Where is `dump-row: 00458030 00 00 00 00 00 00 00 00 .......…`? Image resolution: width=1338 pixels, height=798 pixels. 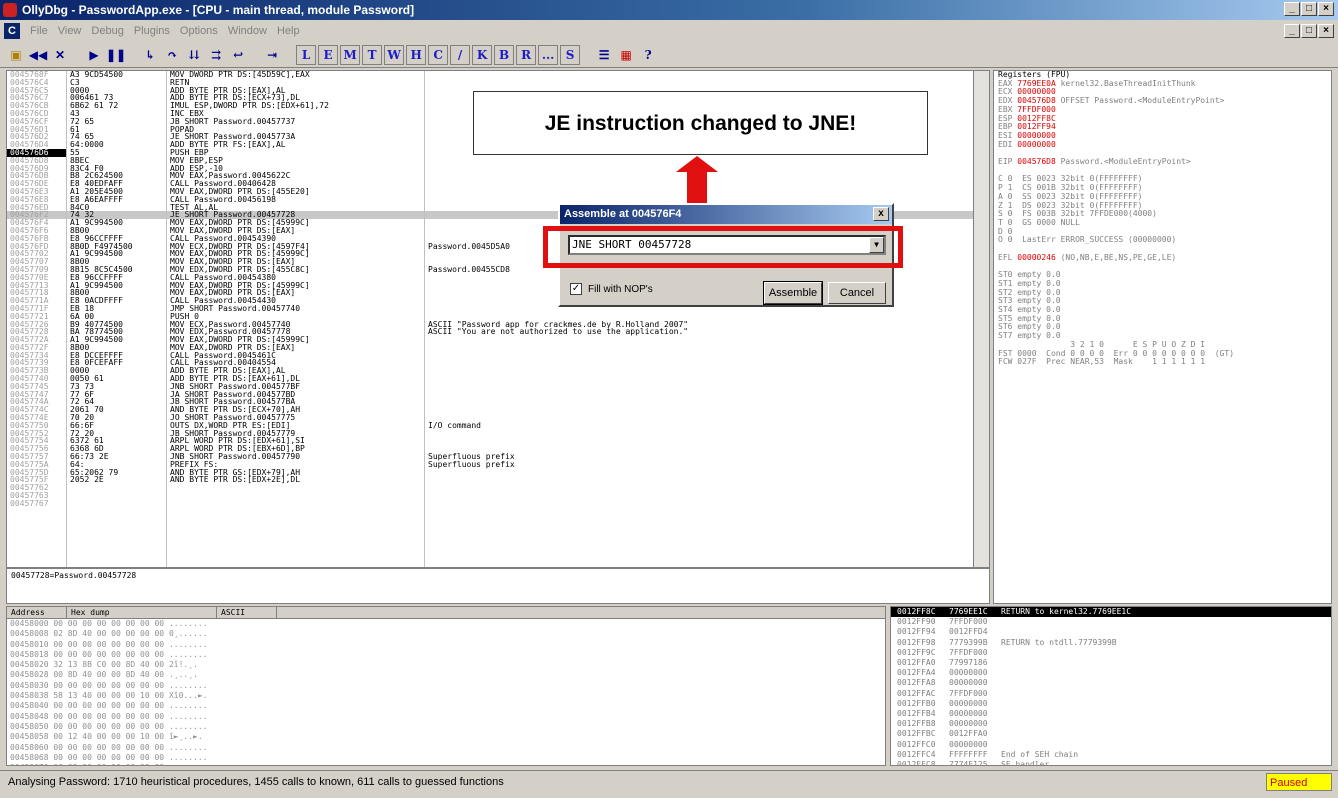
dump-row: 00458030 00 00 00 00 00 00 00 00 .......… is located at coordinates (446, 686).